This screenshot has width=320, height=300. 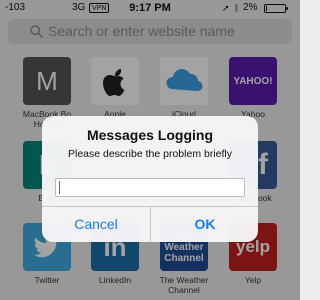 What do you see at coordinates (149, 154) in the screenshot?
I see `alert-message: Please describe the problem briefly` at bounding box center [149, 154].